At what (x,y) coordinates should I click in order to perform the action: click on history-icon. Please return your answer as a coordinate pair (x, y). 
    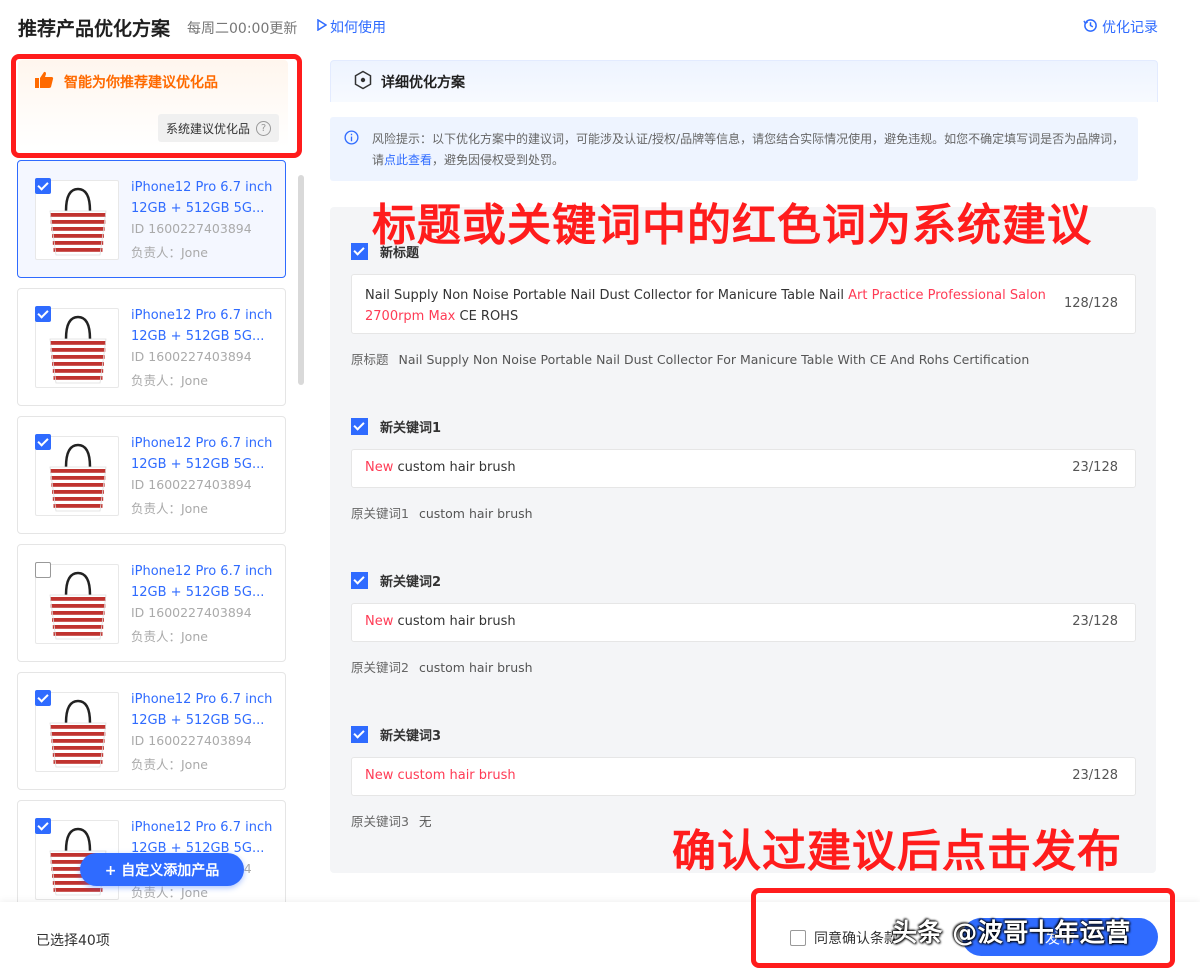
    Looking at the image, I should click on (1090, 27).